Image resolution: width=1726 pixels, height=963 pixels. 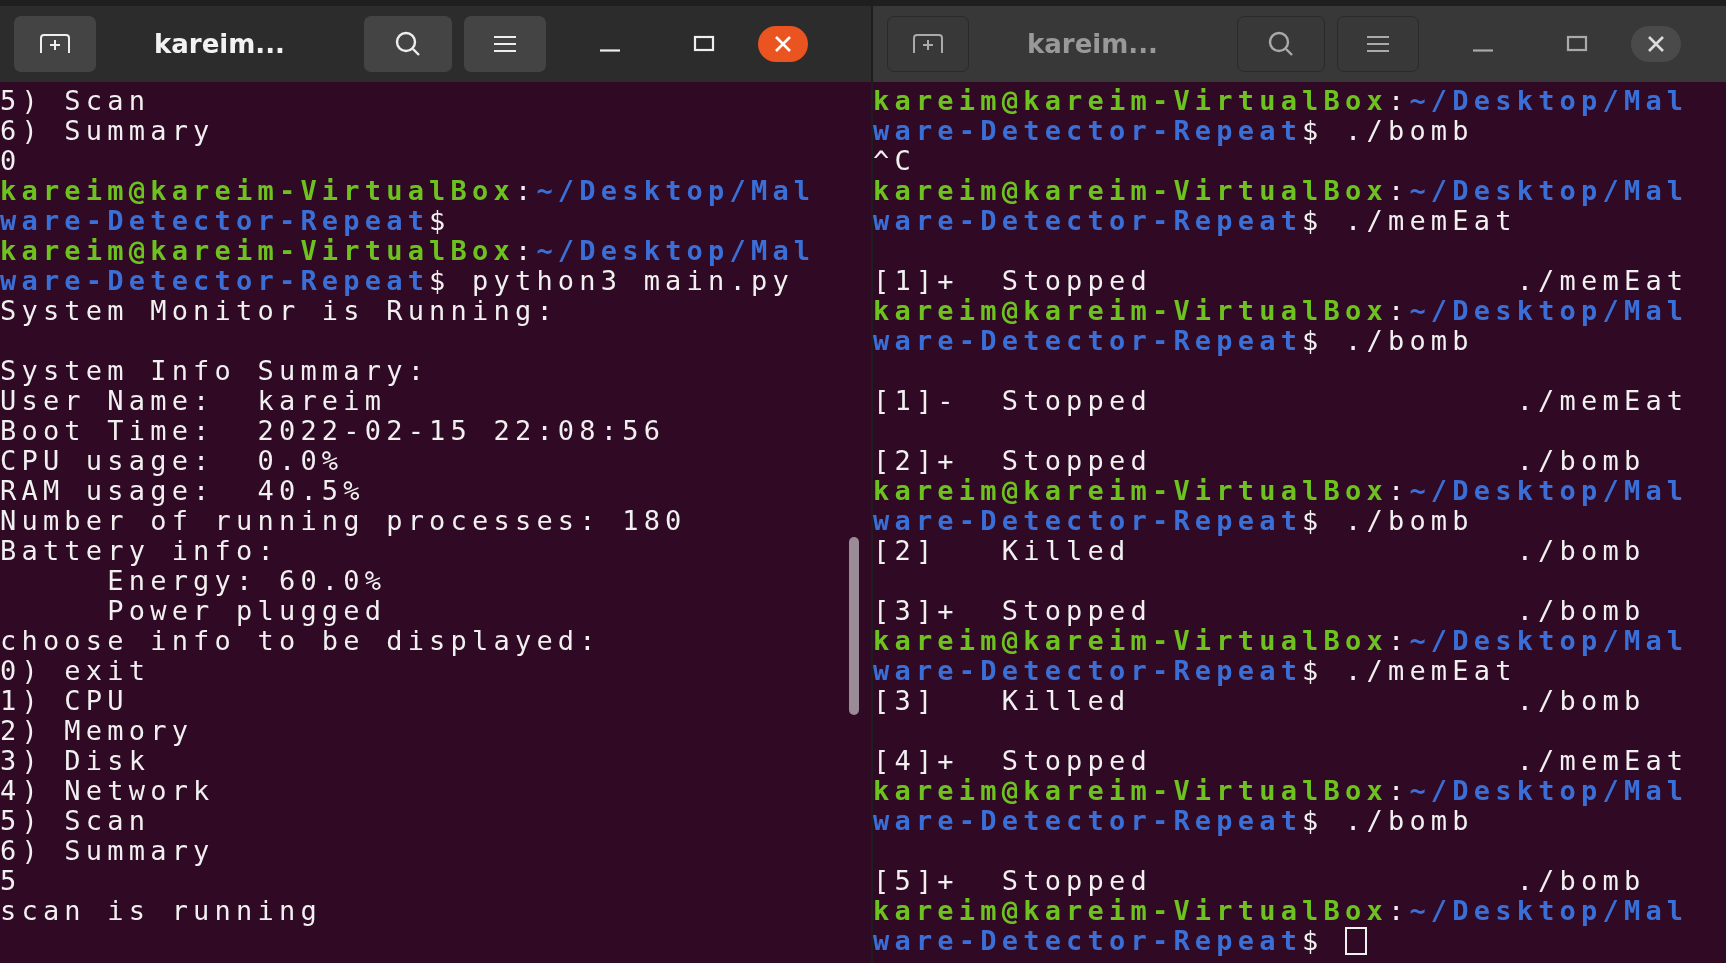 I want to click on terminal-line: 2) Memory, so click(x=97, y=731).